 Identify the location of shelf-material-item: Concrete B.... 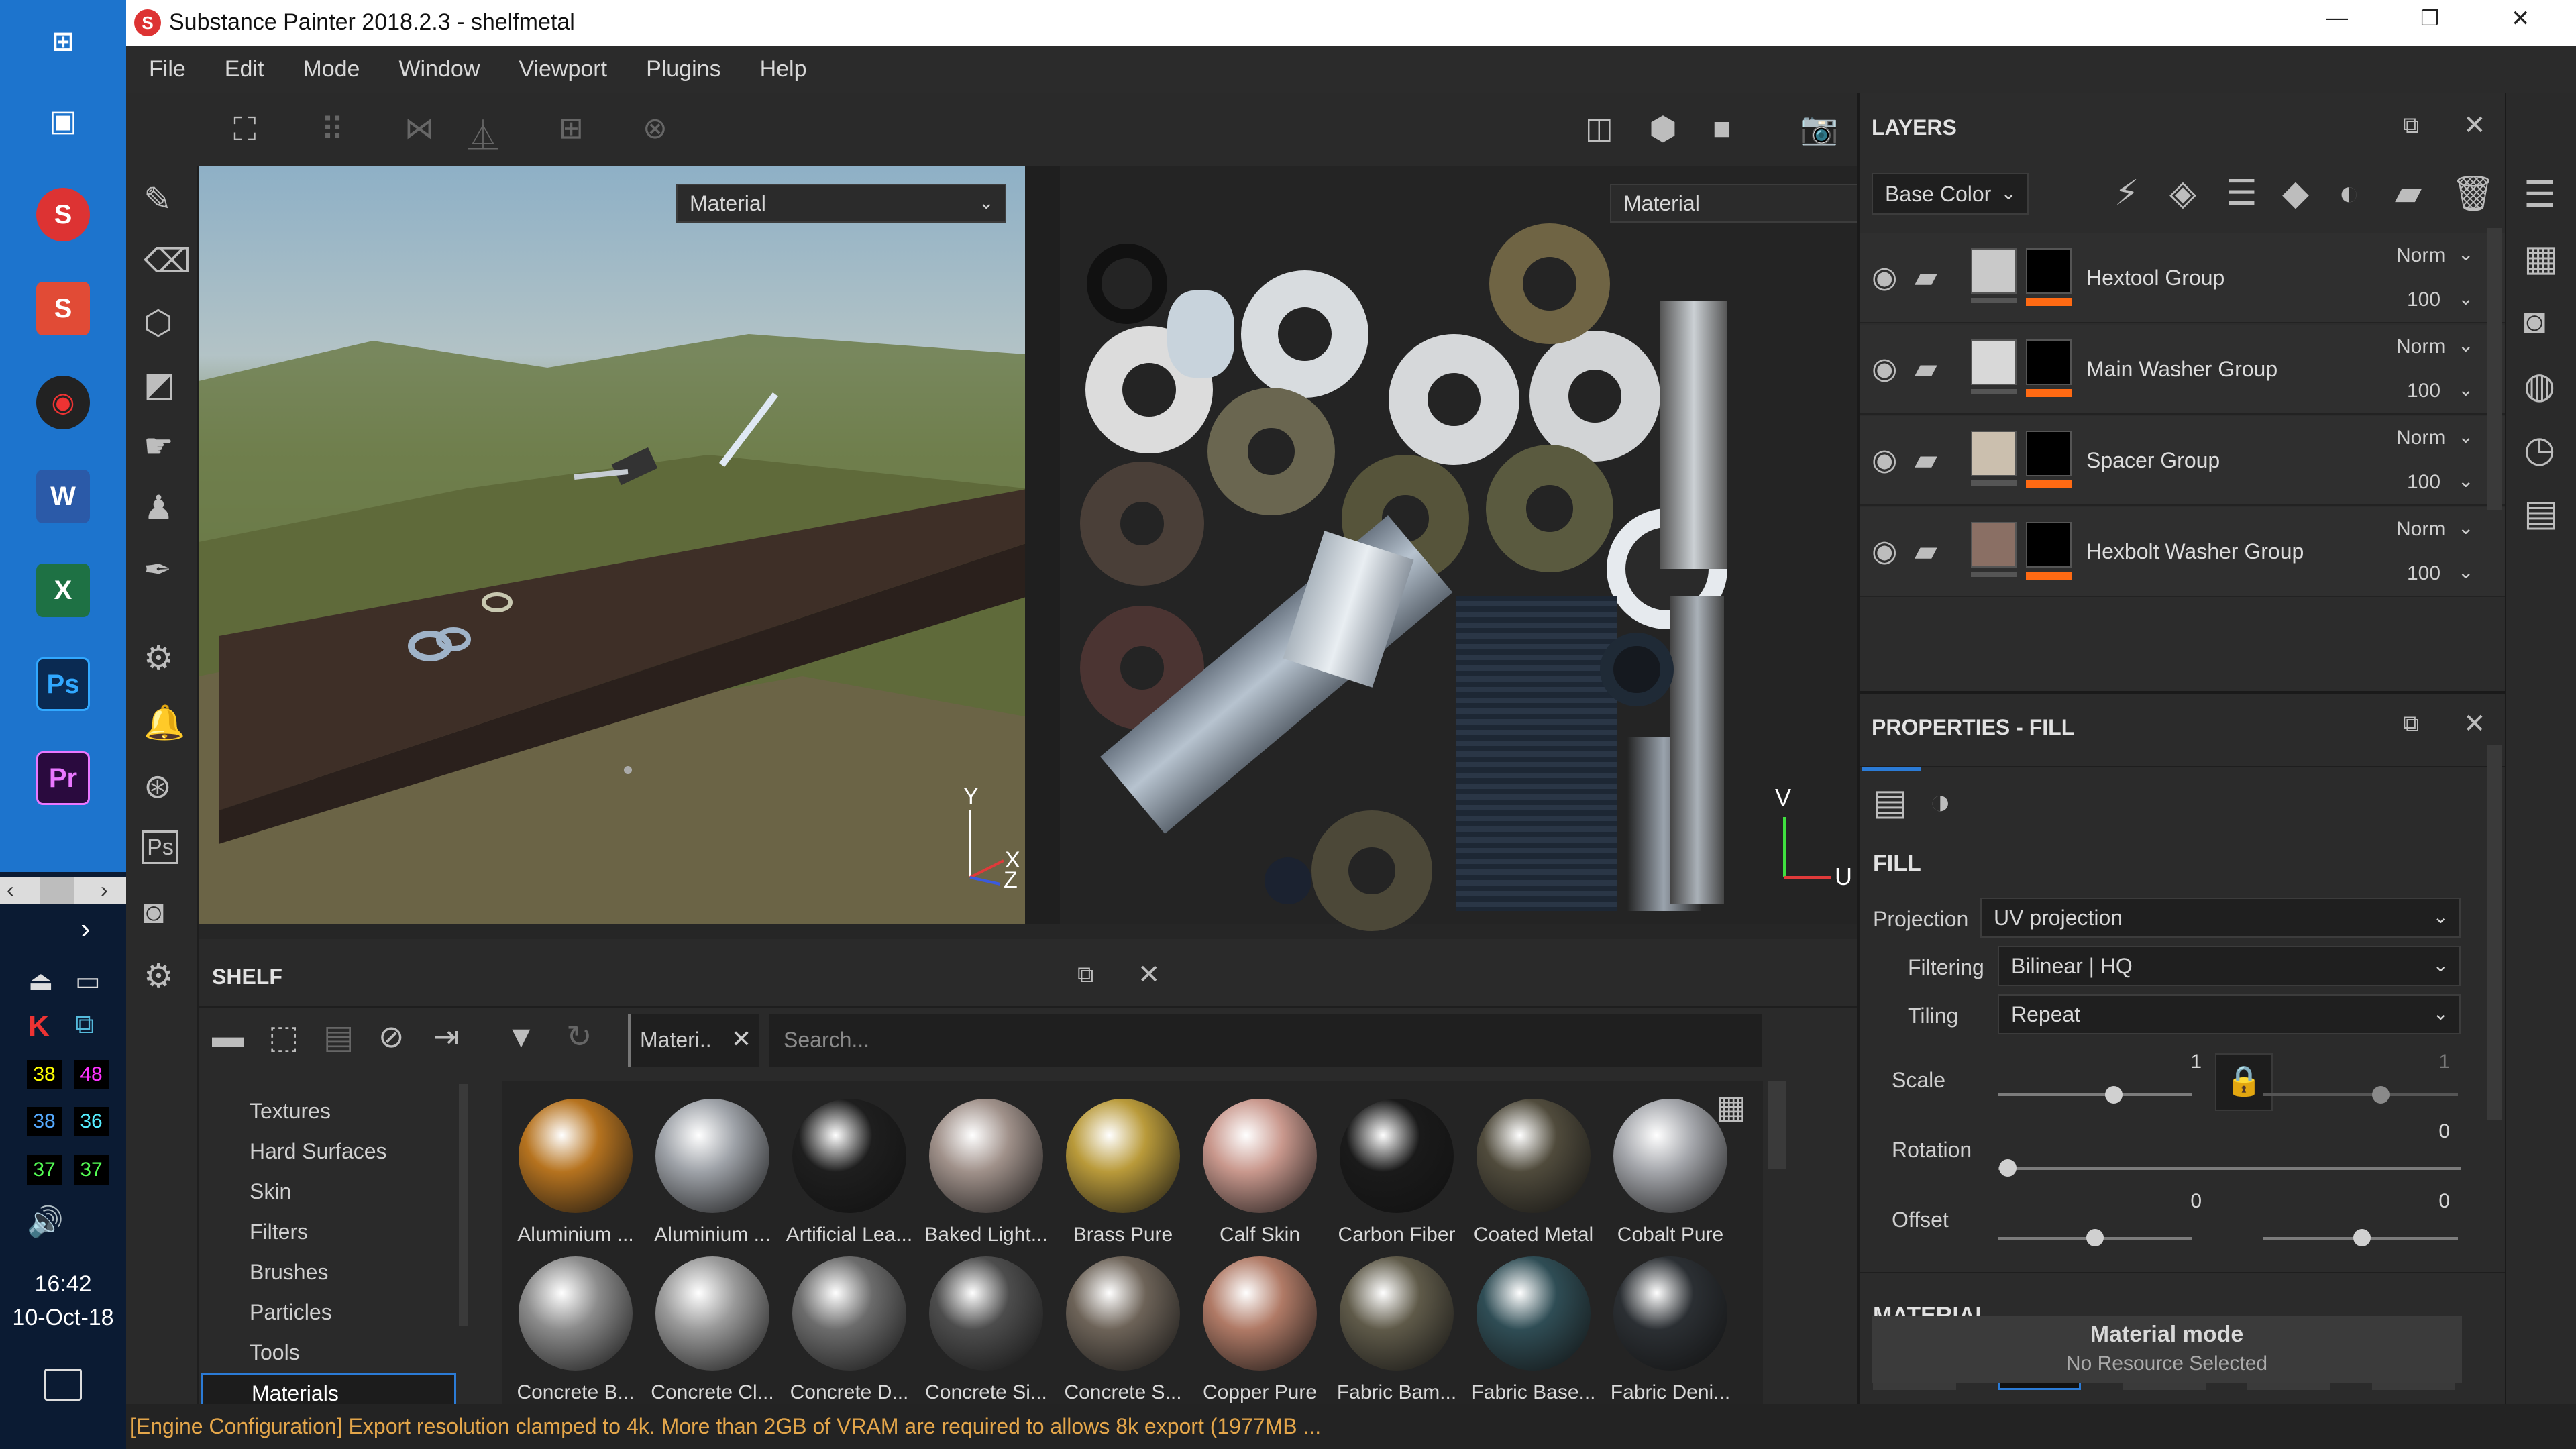
(575, 1329).